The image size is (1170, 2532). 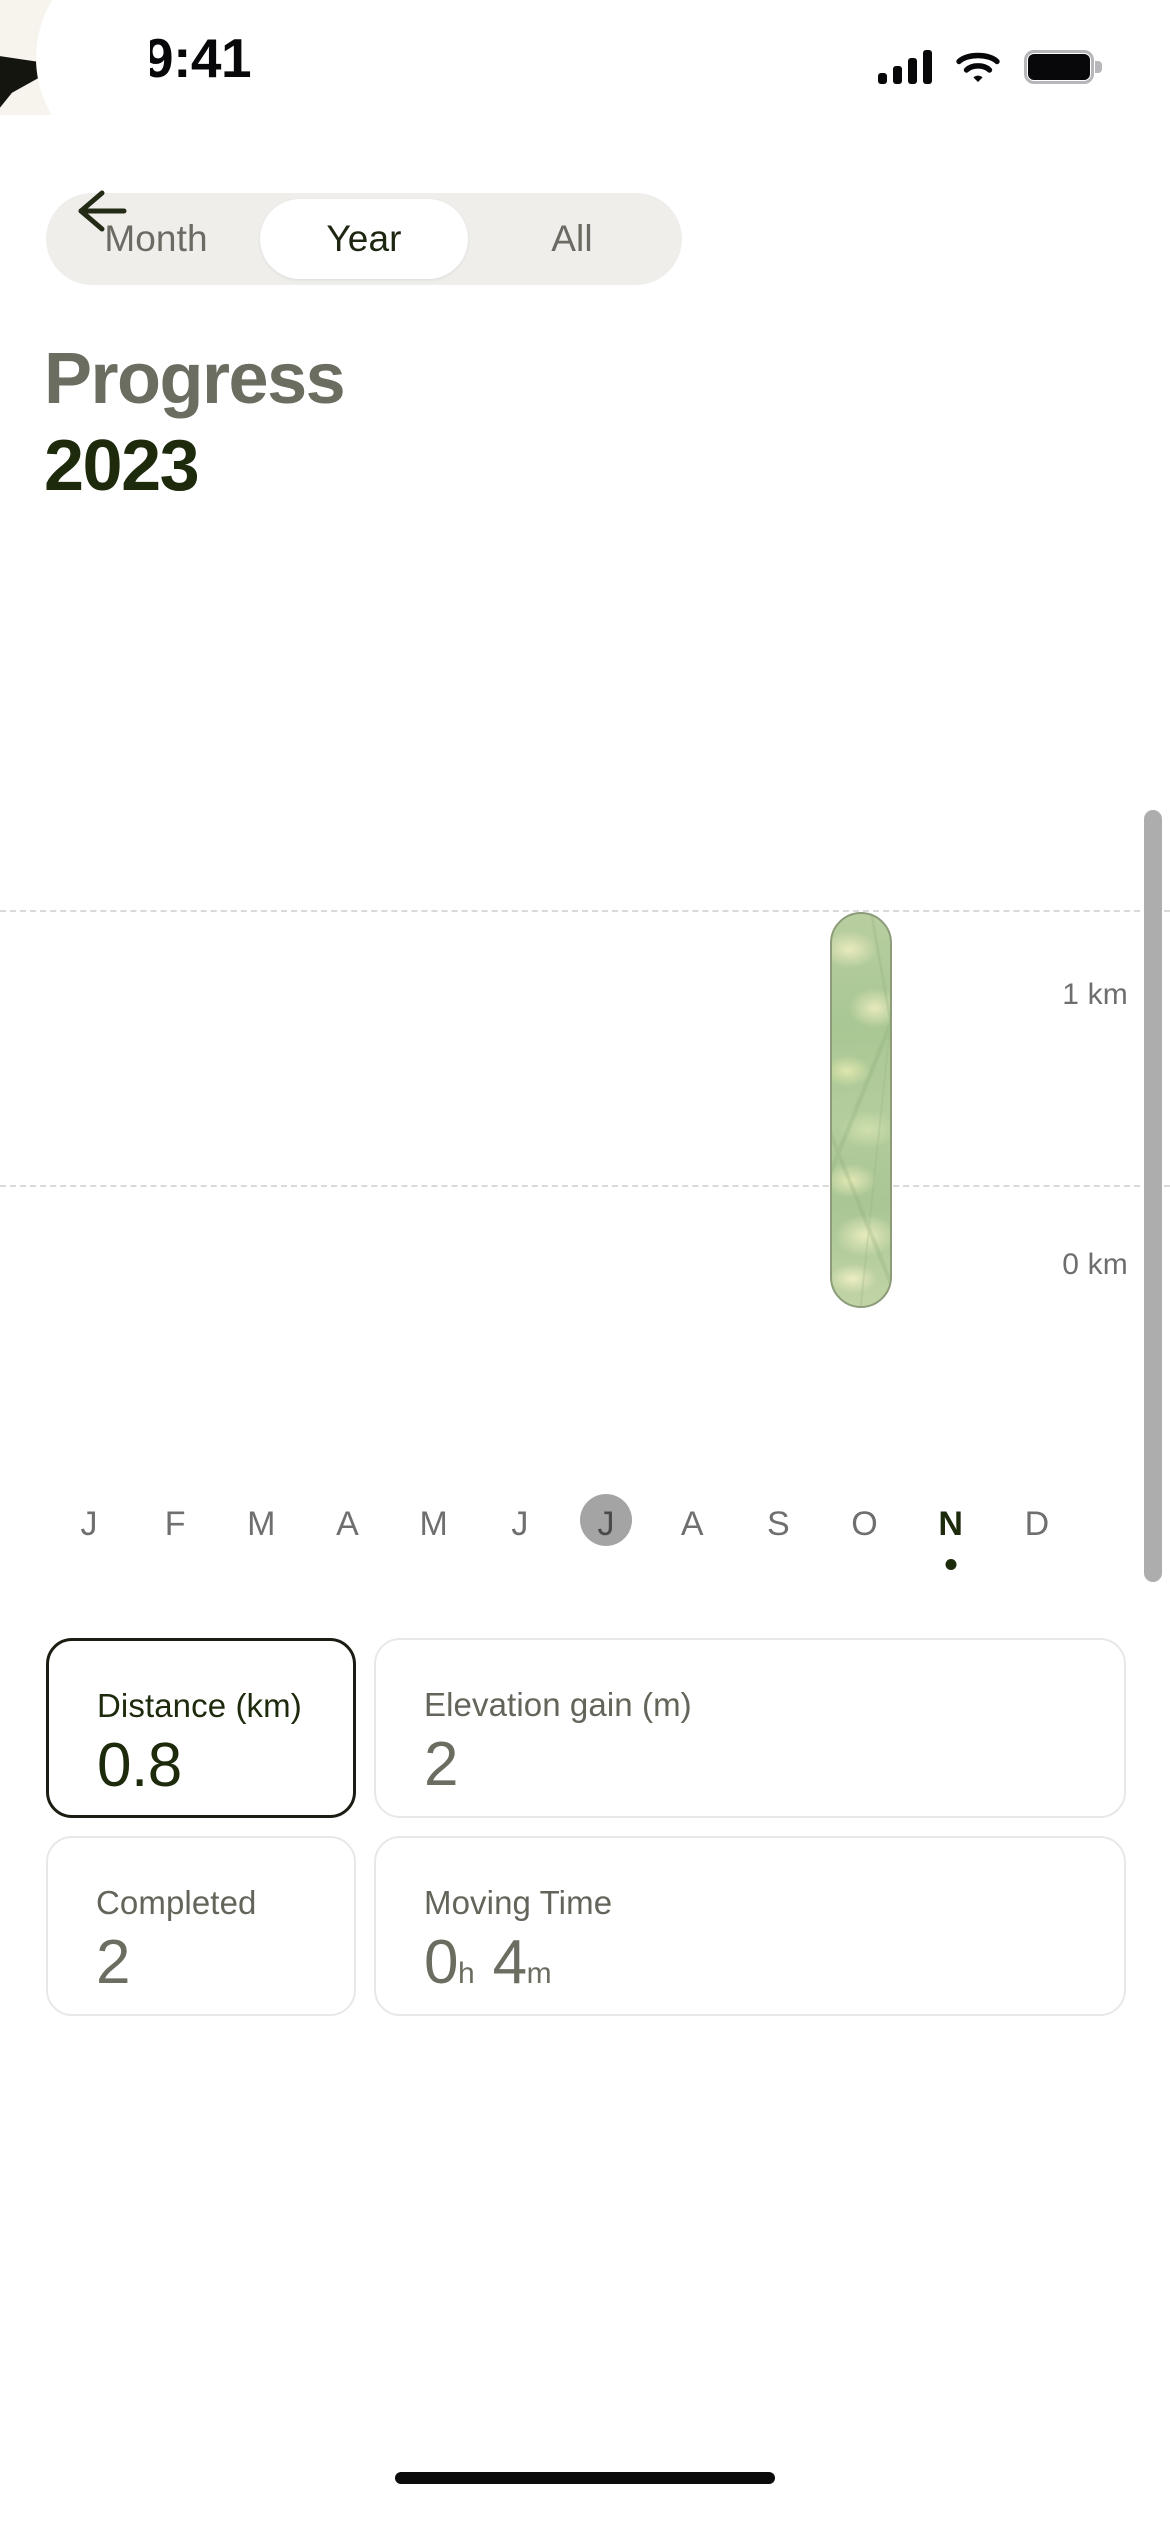 What do you see at coordinates (585, 54) in the screenshot?
I see `status-bar: 9:41` at bounding box center [585, 54].